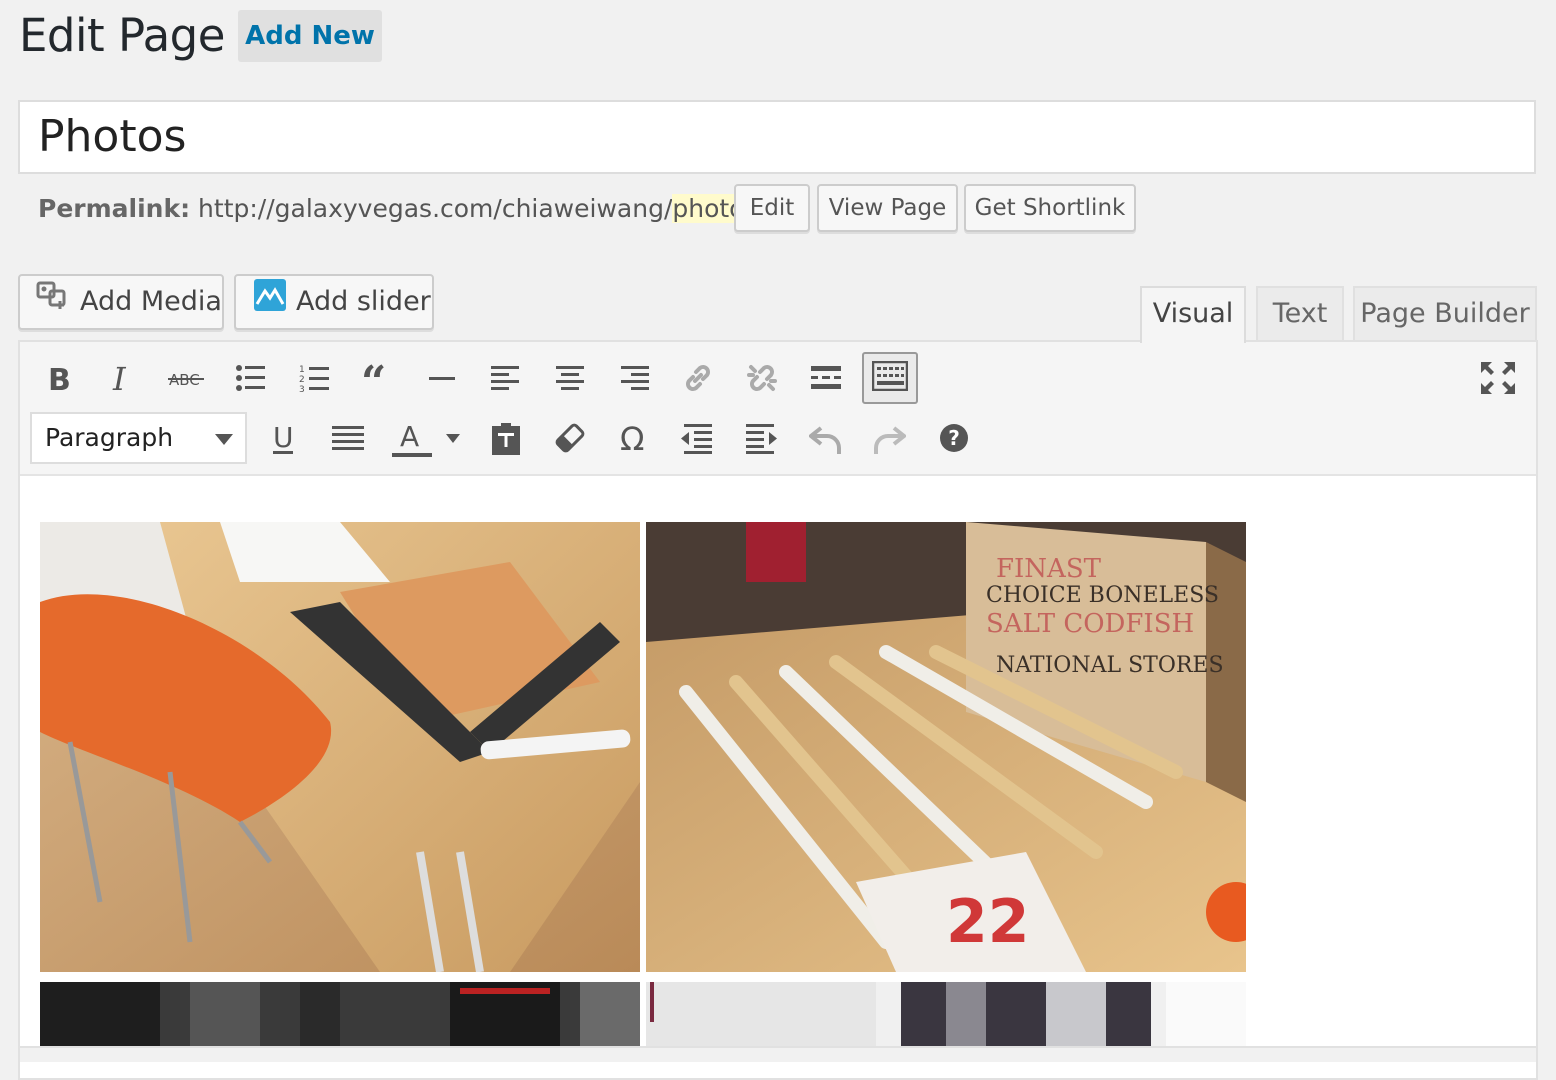 The image size is (1556, 1080). I want to click on svg-text: U, so click(283, 437).